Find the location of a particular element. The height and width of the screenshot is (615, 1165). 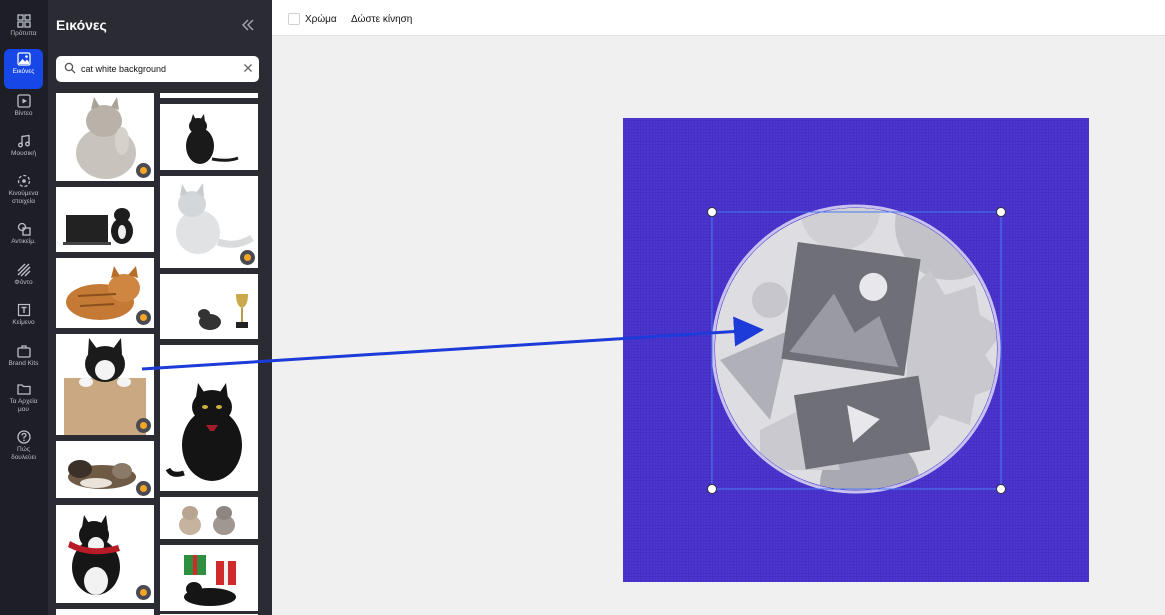

briefcase-icon is located at coordinates (23, 351).